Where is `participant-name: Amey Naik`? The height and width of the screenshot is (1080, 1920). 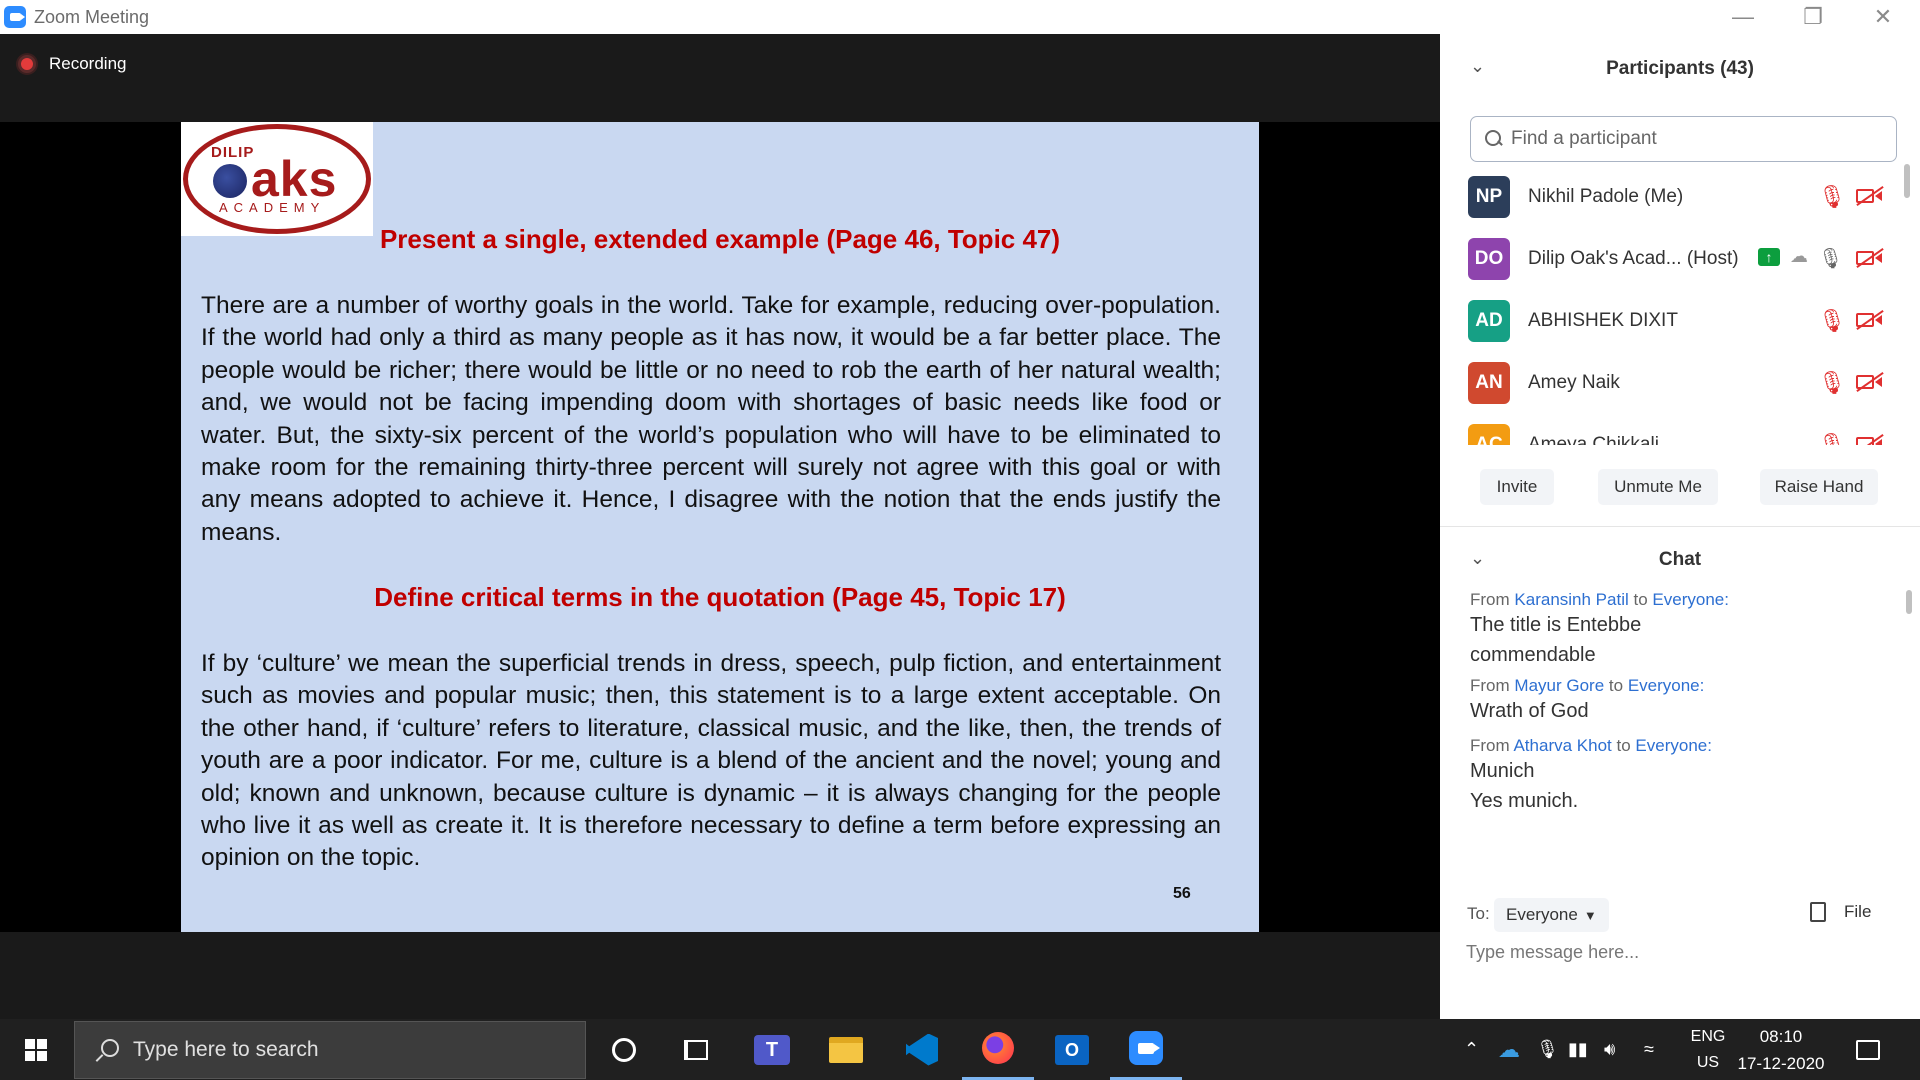 participant-name: Amey Naik is located at coordinates (1574, 382).